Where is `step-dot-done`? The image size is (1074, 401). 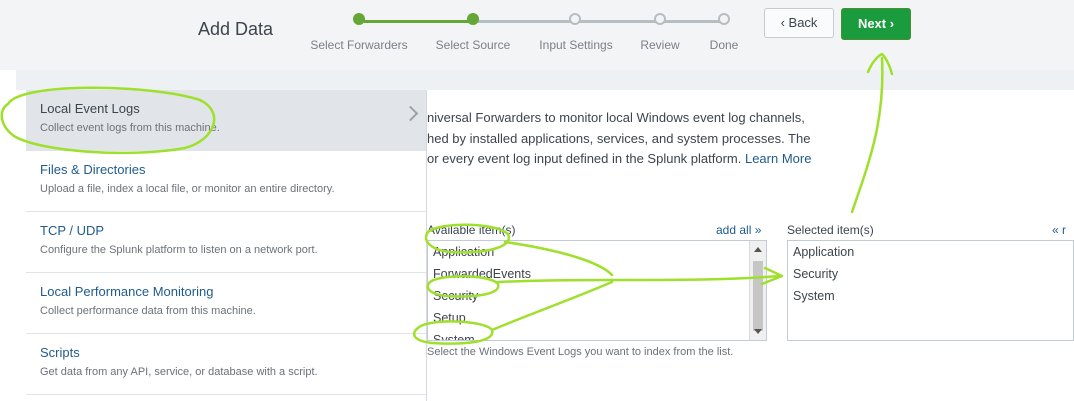
step-dot-done is located at coordinates (724, 19).